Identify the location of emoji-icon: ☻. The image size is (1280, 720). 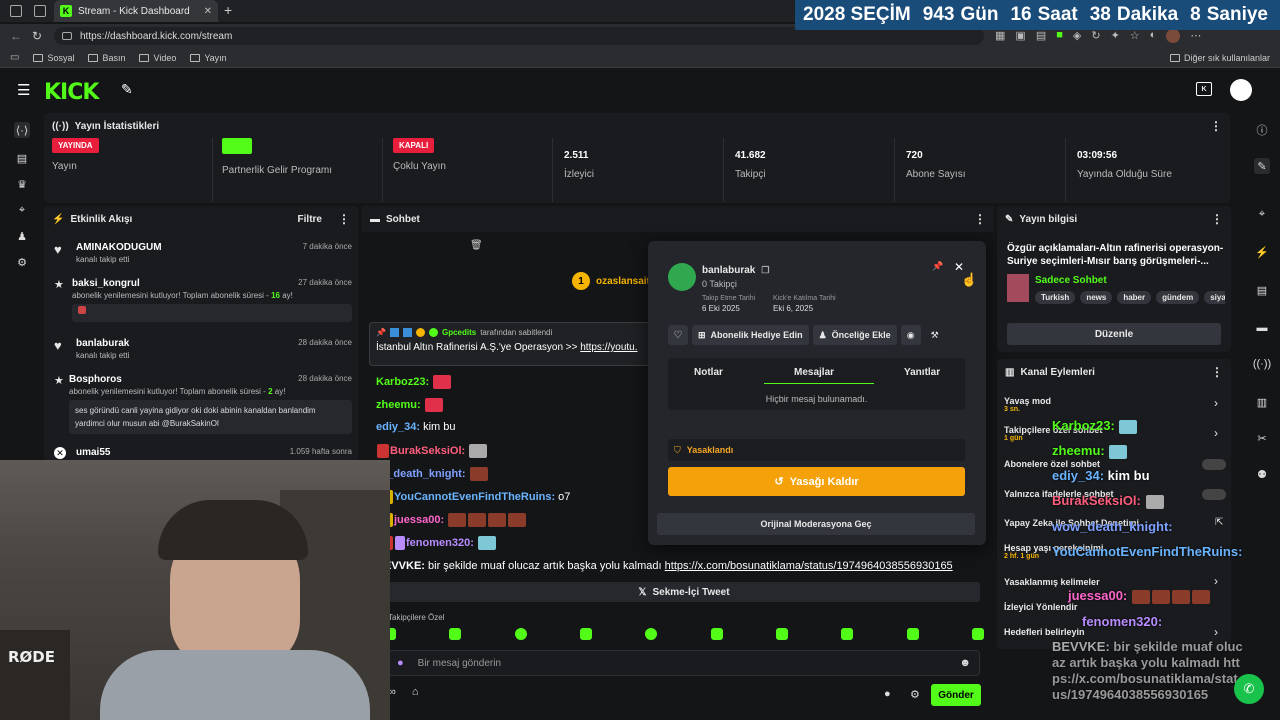
(965, 663).